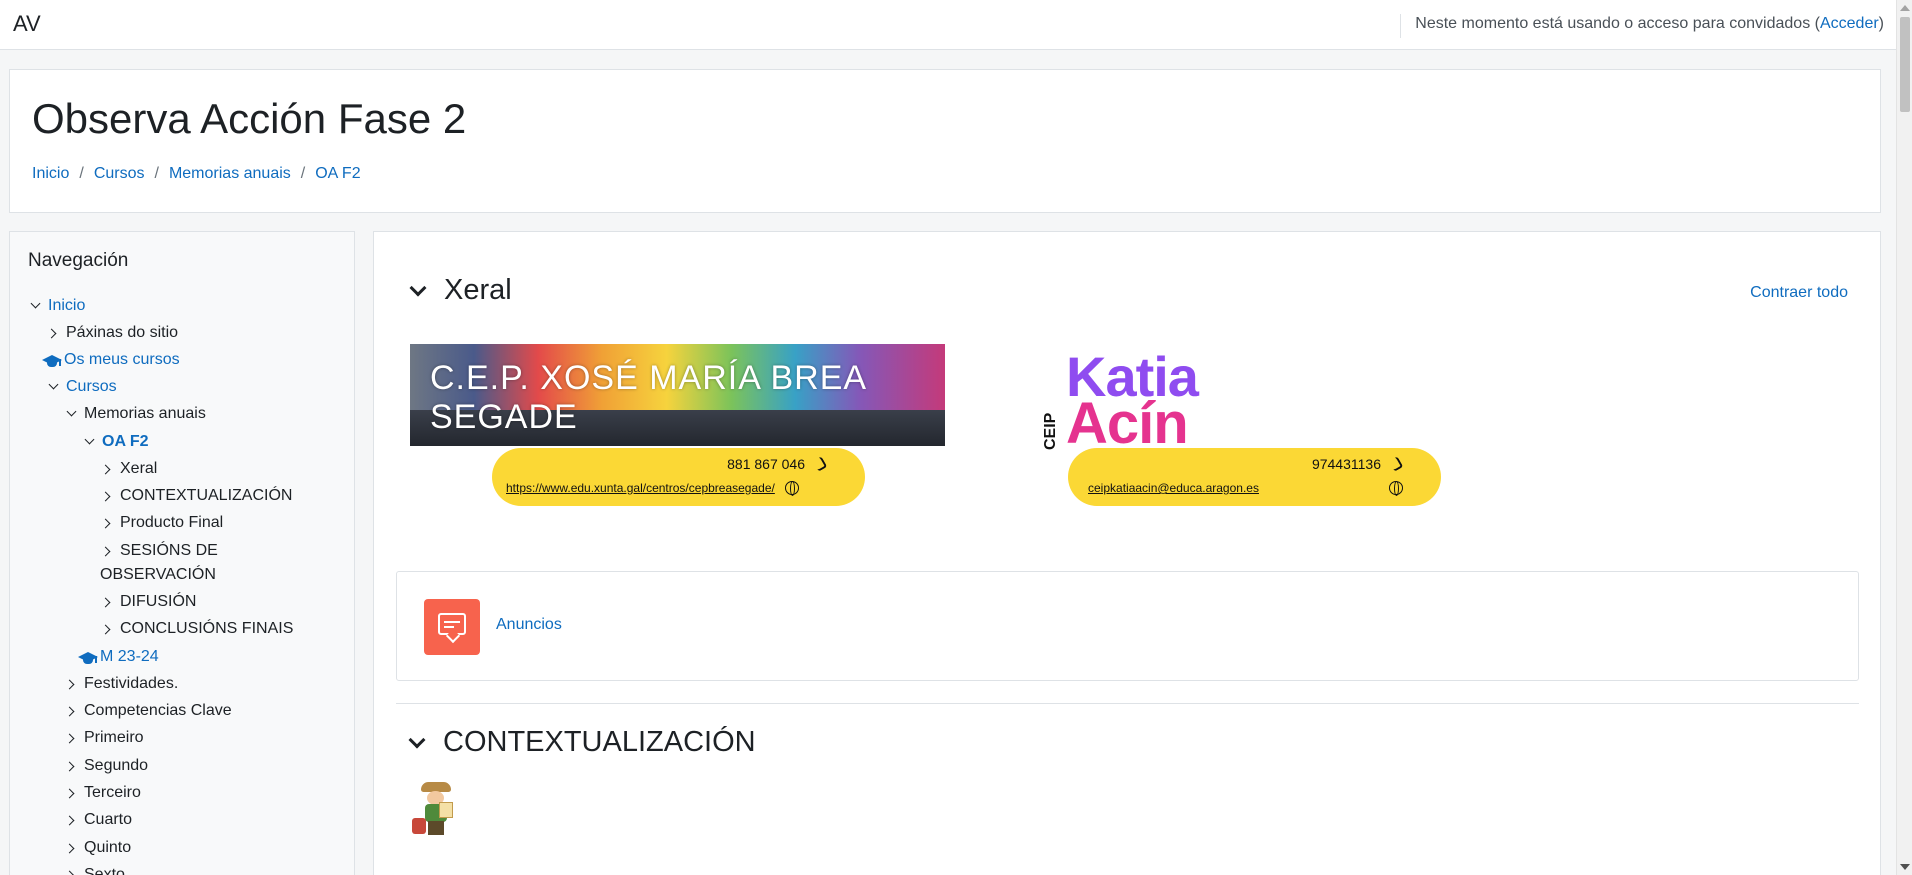 This screenshot has width=1912, height=875. Describe the element at coordinates (94, 869) in the screenshot. I see `nav-item-sexto: Sexto` at that location.